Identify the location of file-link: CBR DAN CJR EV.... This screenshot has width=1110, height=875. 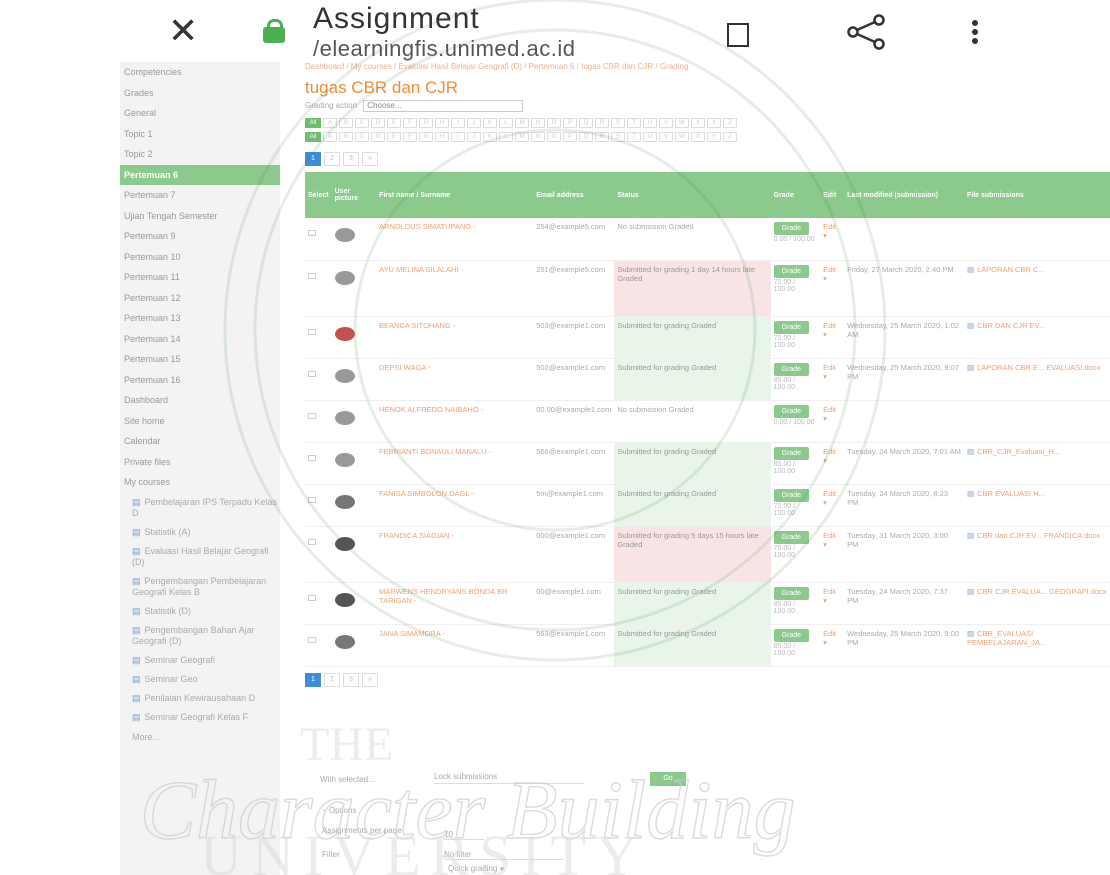
(1011, 325).